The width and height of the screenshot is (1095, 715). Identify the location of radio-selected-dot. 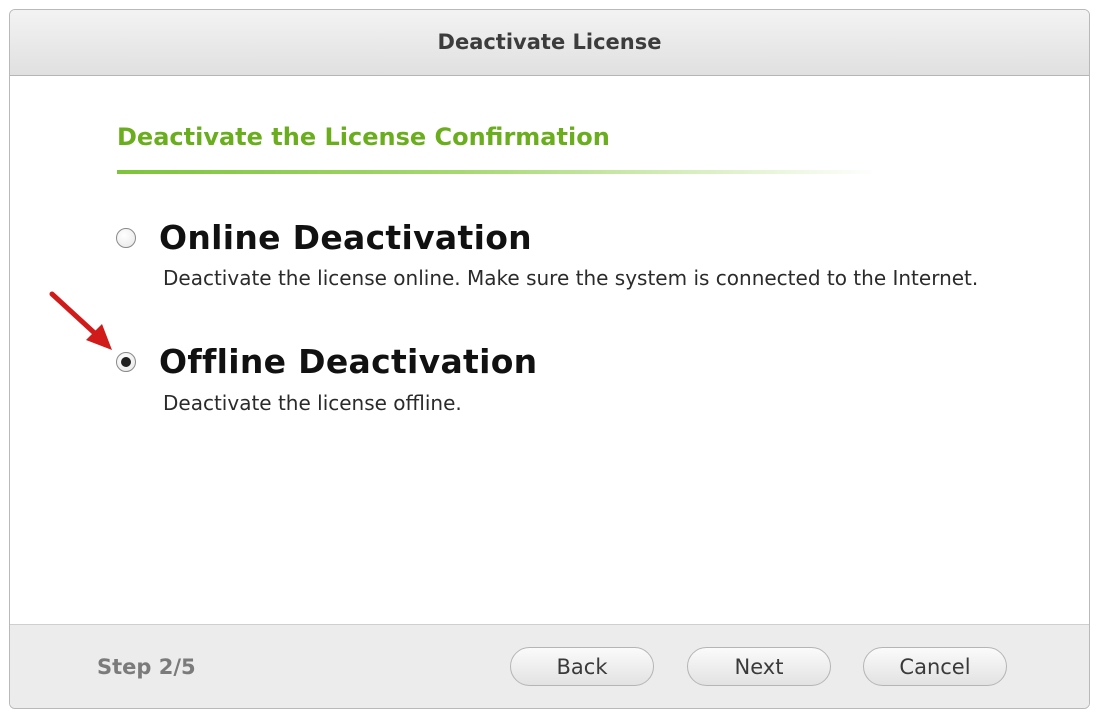
(126, 361).